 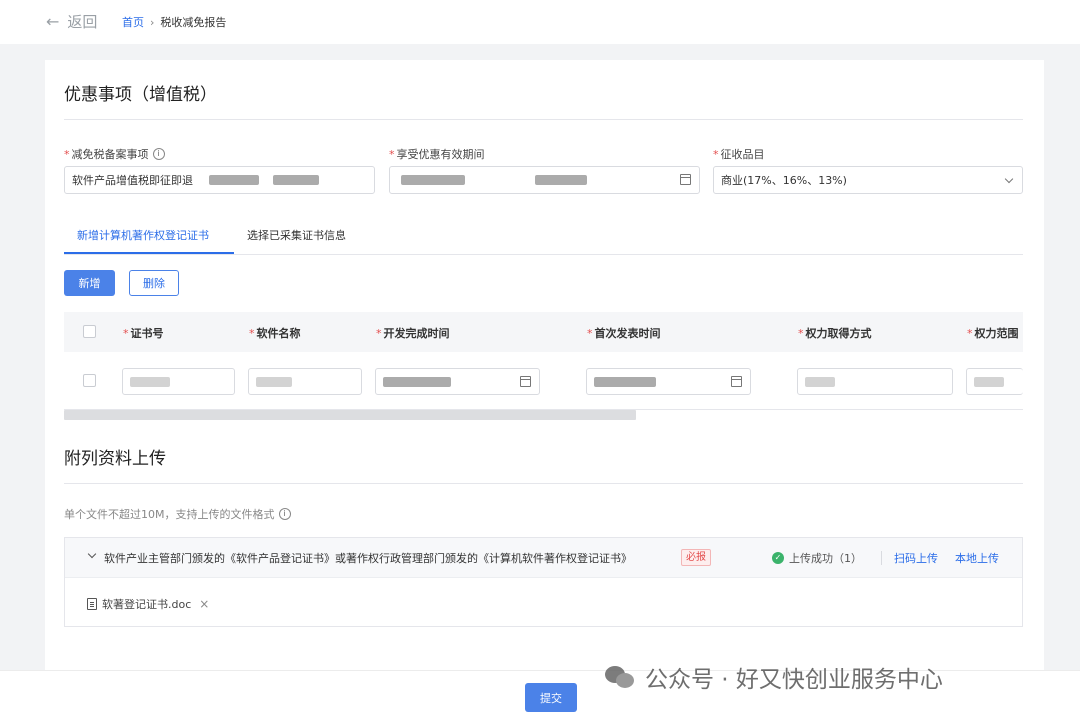 I want to click on uploaded-file: 软著登记证书.doc ×, so click(x=148, y=604).